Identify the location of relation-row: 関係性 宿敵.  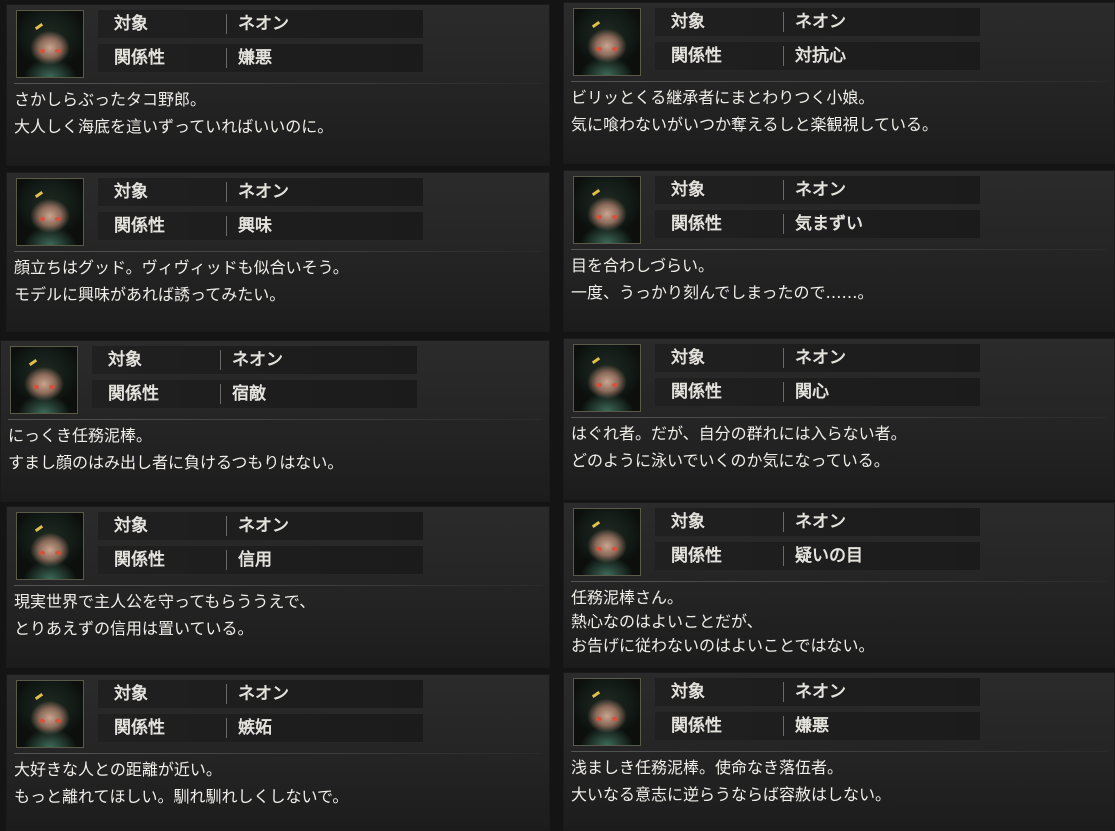
(254, 394).